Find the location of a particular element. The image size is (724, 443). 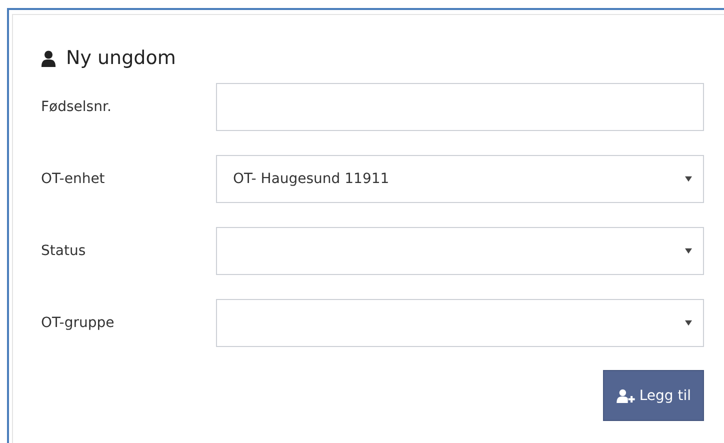

field-label: OT-enhet is located at coordinates (73, 179).